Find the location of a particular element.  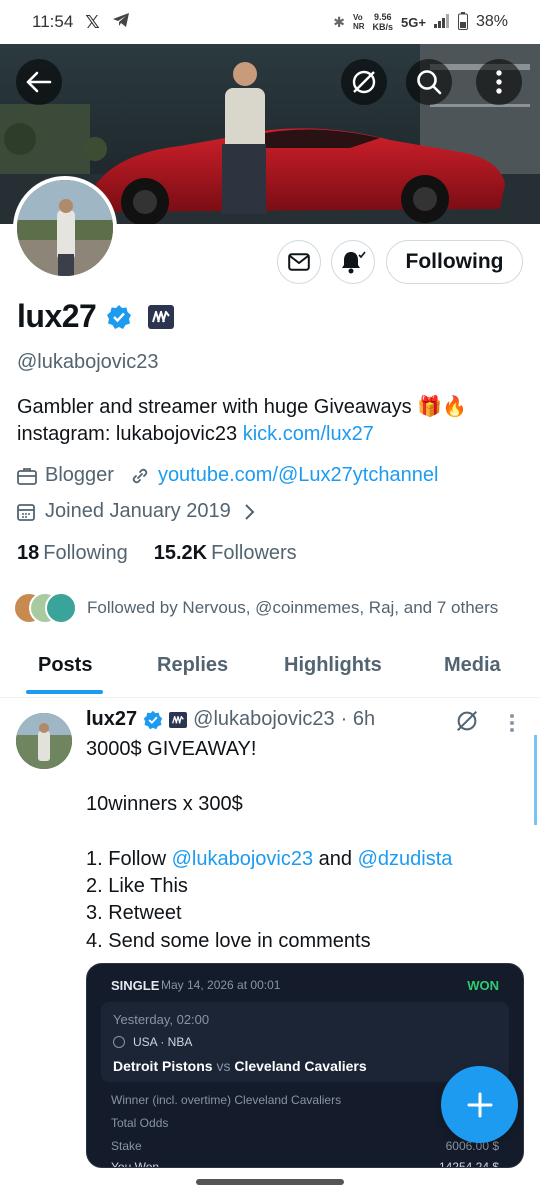

profile-avatar is located at coordinates (65, 228).